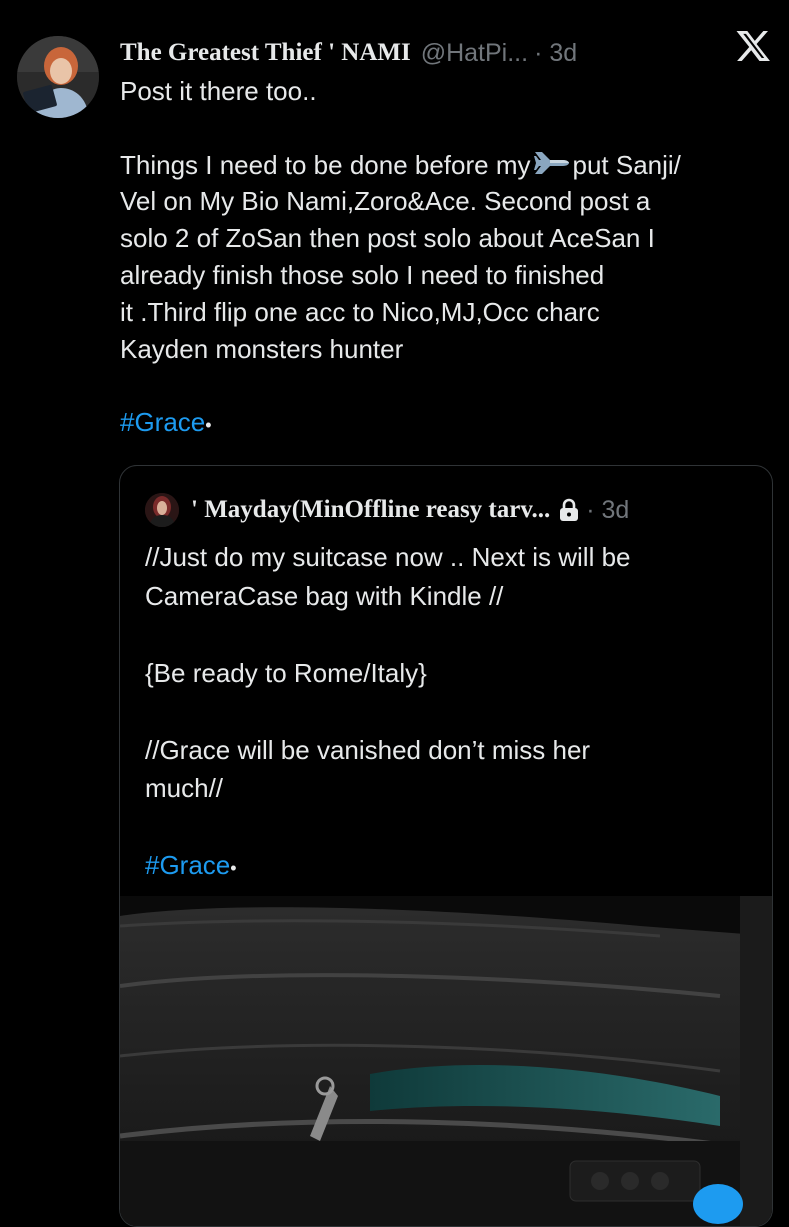 Image resolution: width=789 pixels, height=1227 pixels. I want to click on lock-icon, so click(569, 510).